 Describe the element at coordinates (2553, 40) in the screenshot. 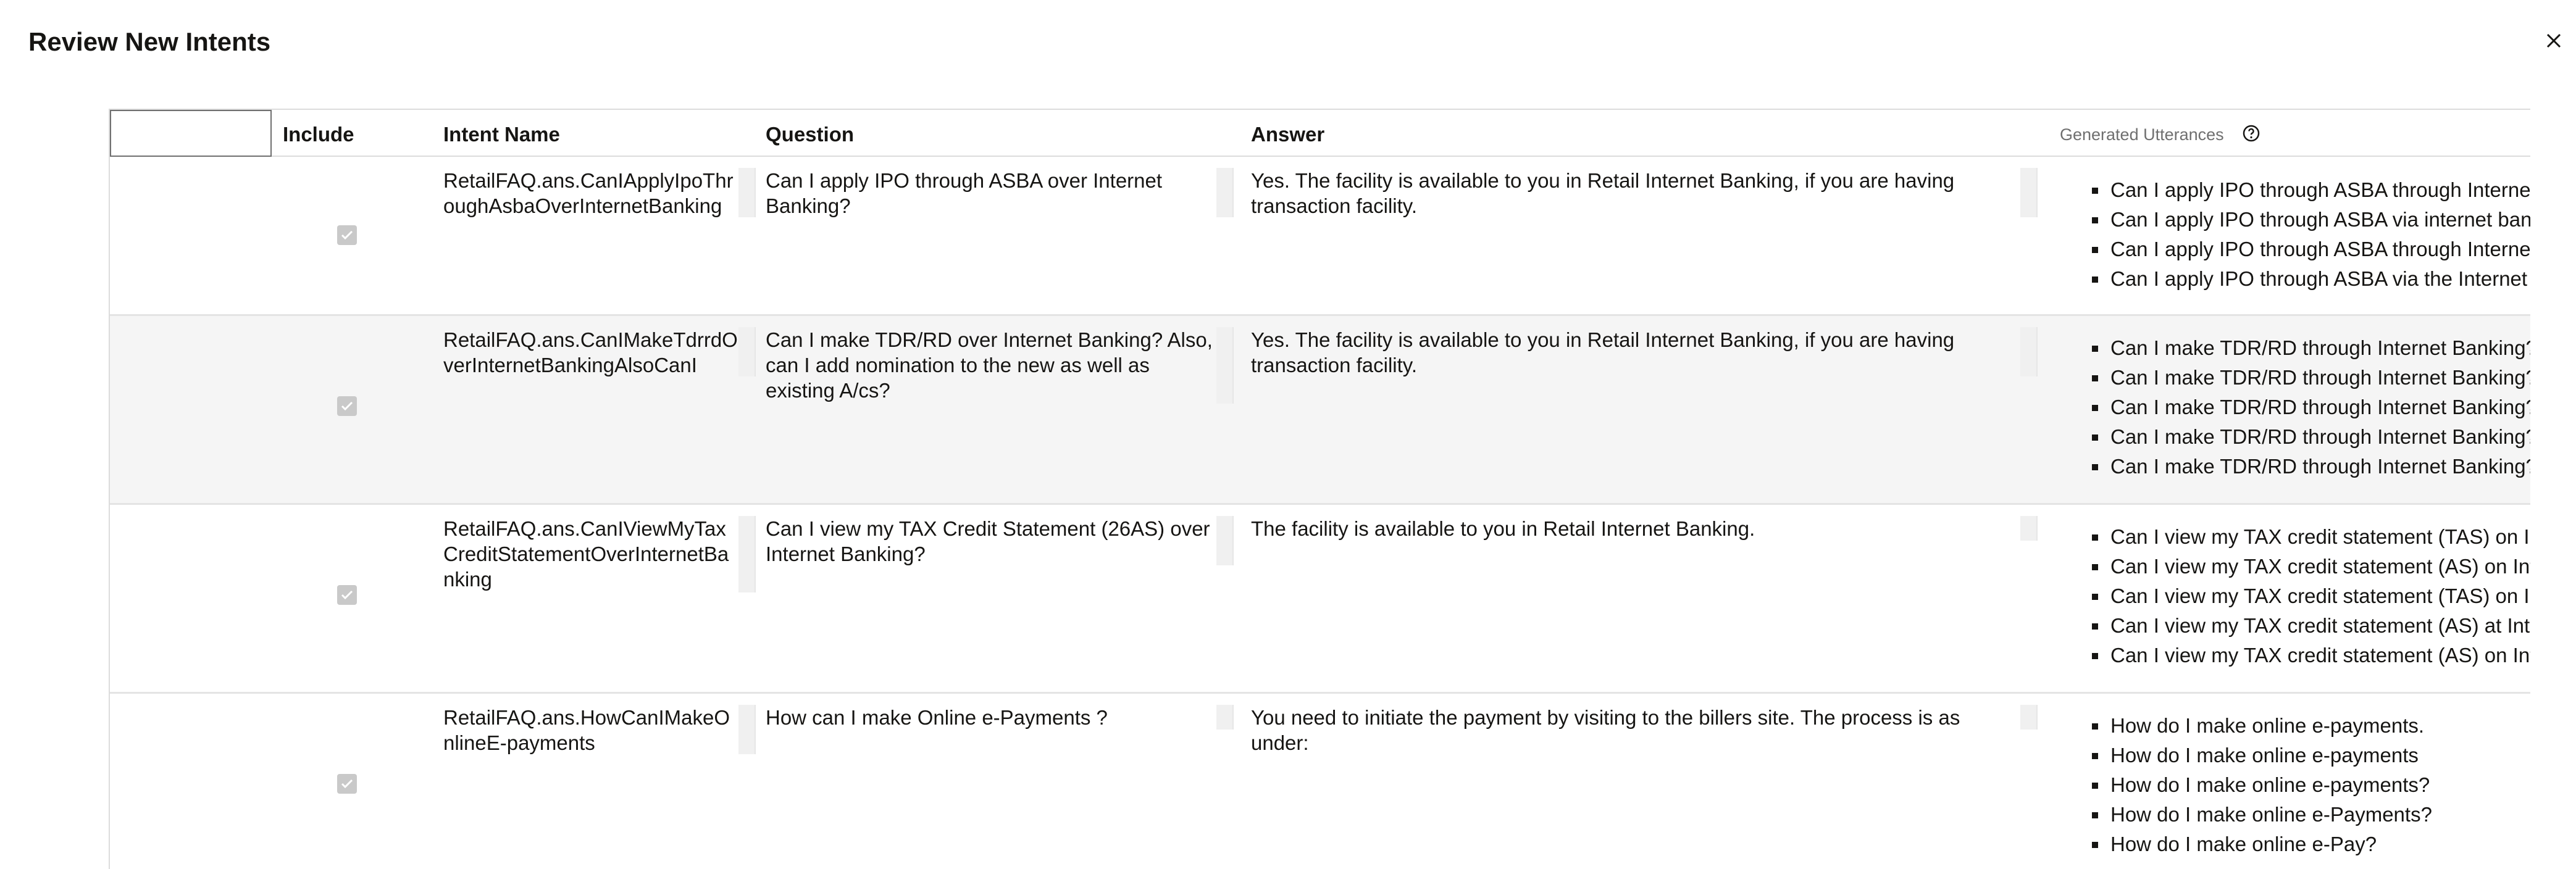

I see `close-icon` at that location.